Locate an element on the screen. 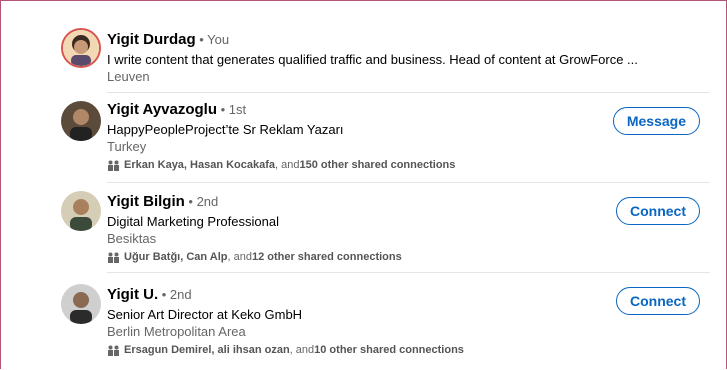  message-button: Message is located at coordinates (656, 121).